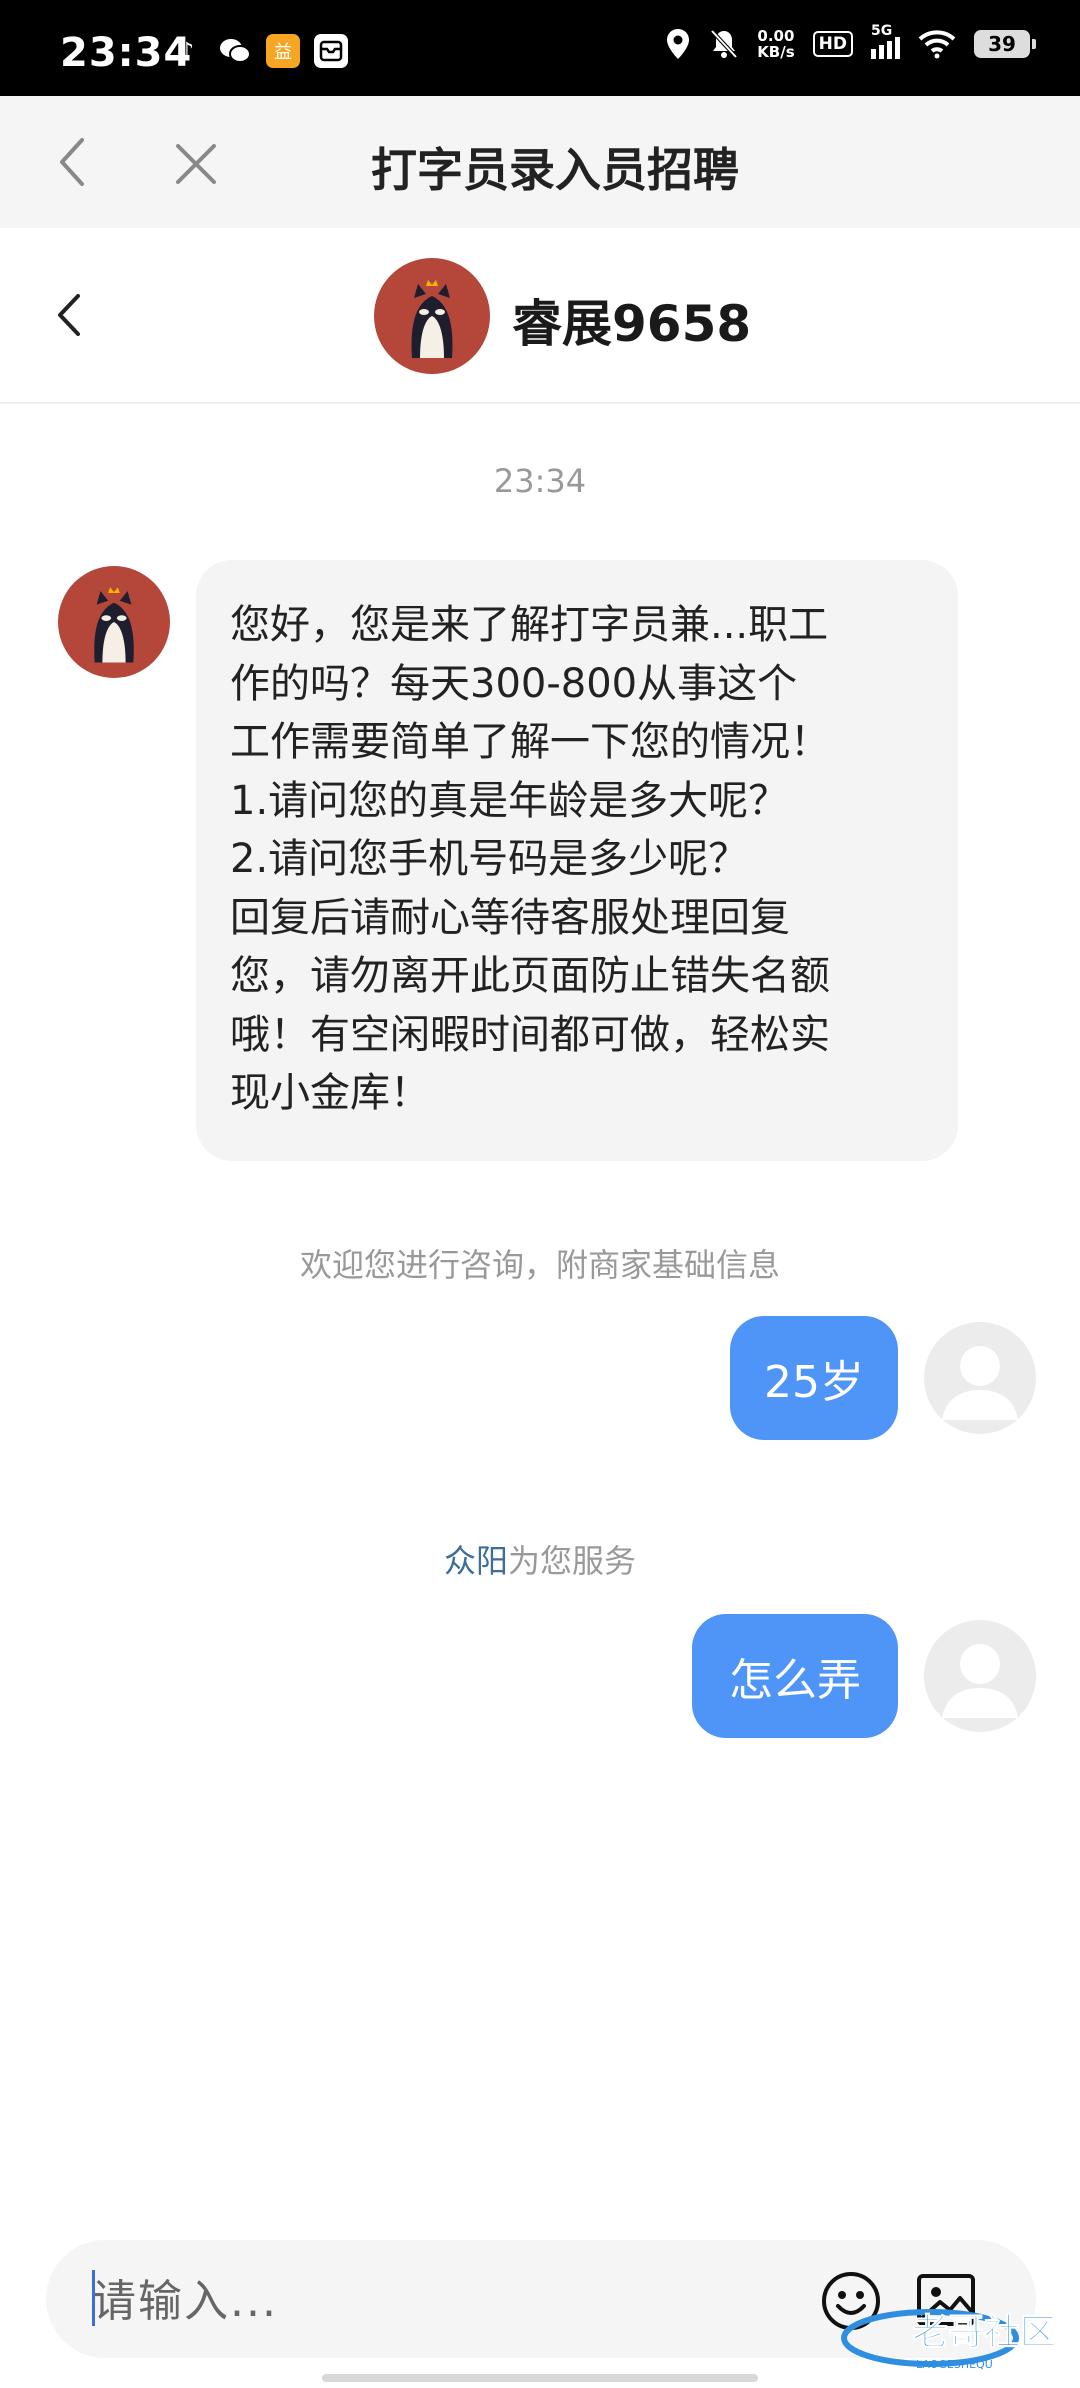  I want to click on message-input, so click(442, 2301).